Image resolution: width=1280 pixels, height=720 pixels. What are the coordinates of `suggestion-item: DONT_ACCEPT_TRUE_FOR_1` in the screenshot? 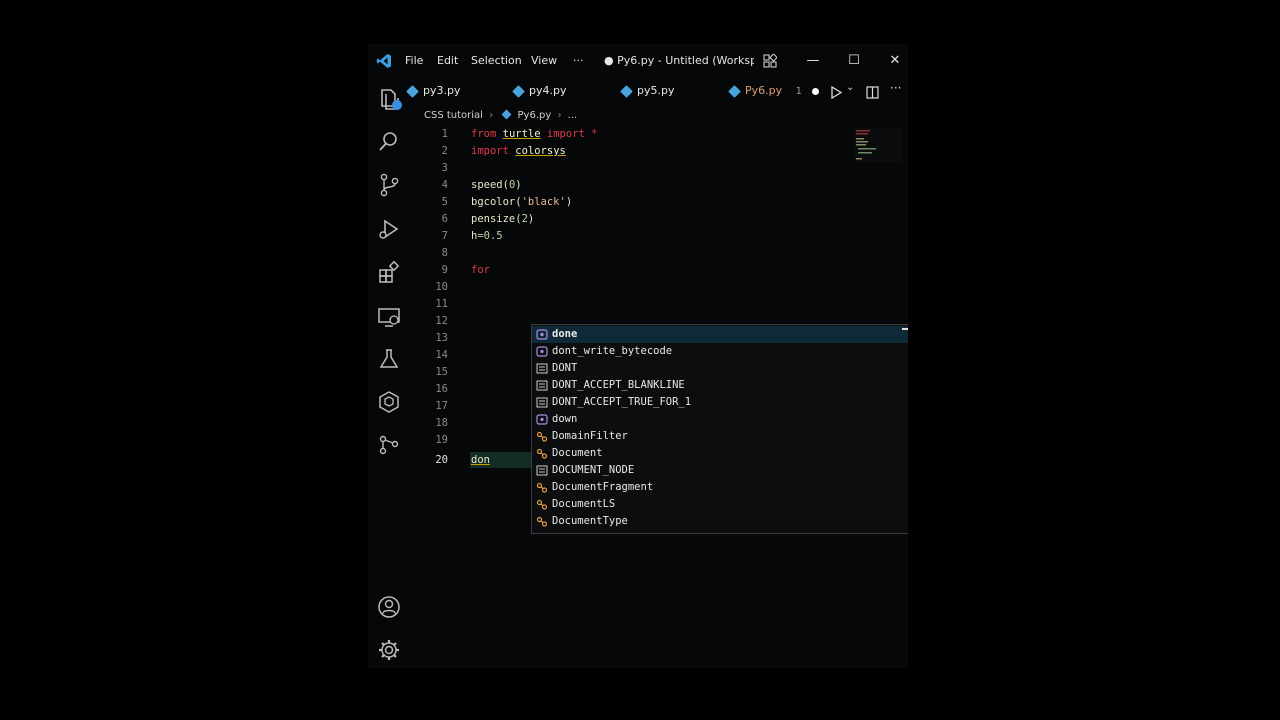 It's located at (720, 402).